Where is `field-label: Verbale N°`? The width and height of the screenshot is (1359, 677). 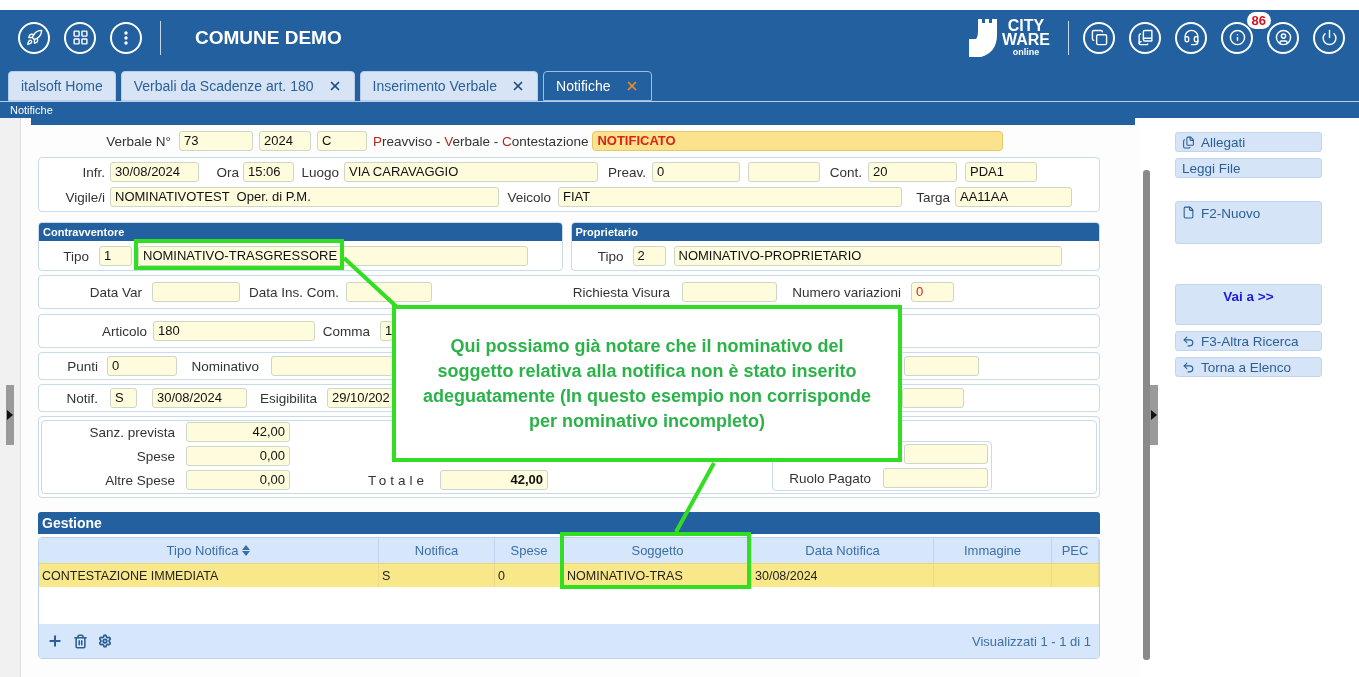 field-label: Verbale N° is located at coordinates (138, 141).